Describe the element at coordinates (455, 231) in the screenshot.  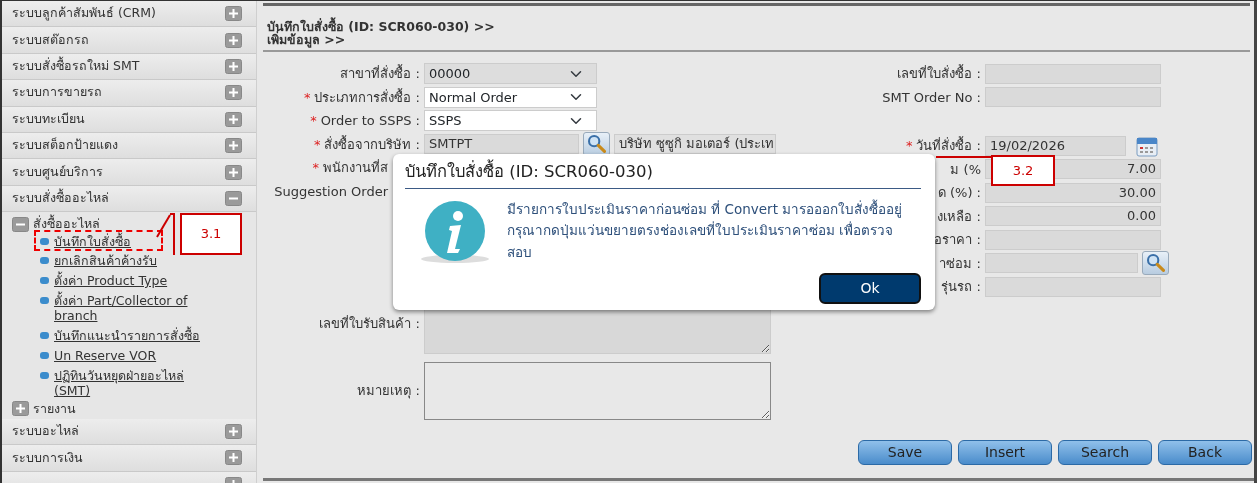
I see `info-icon` at that location.